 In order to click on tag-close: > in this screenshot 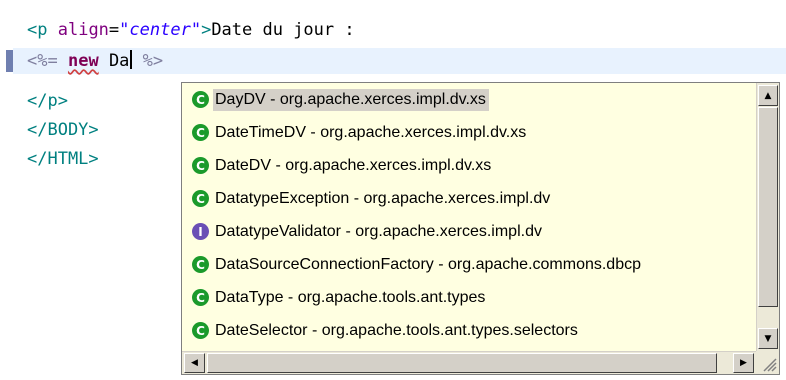, I will do `click(206, 30)`.